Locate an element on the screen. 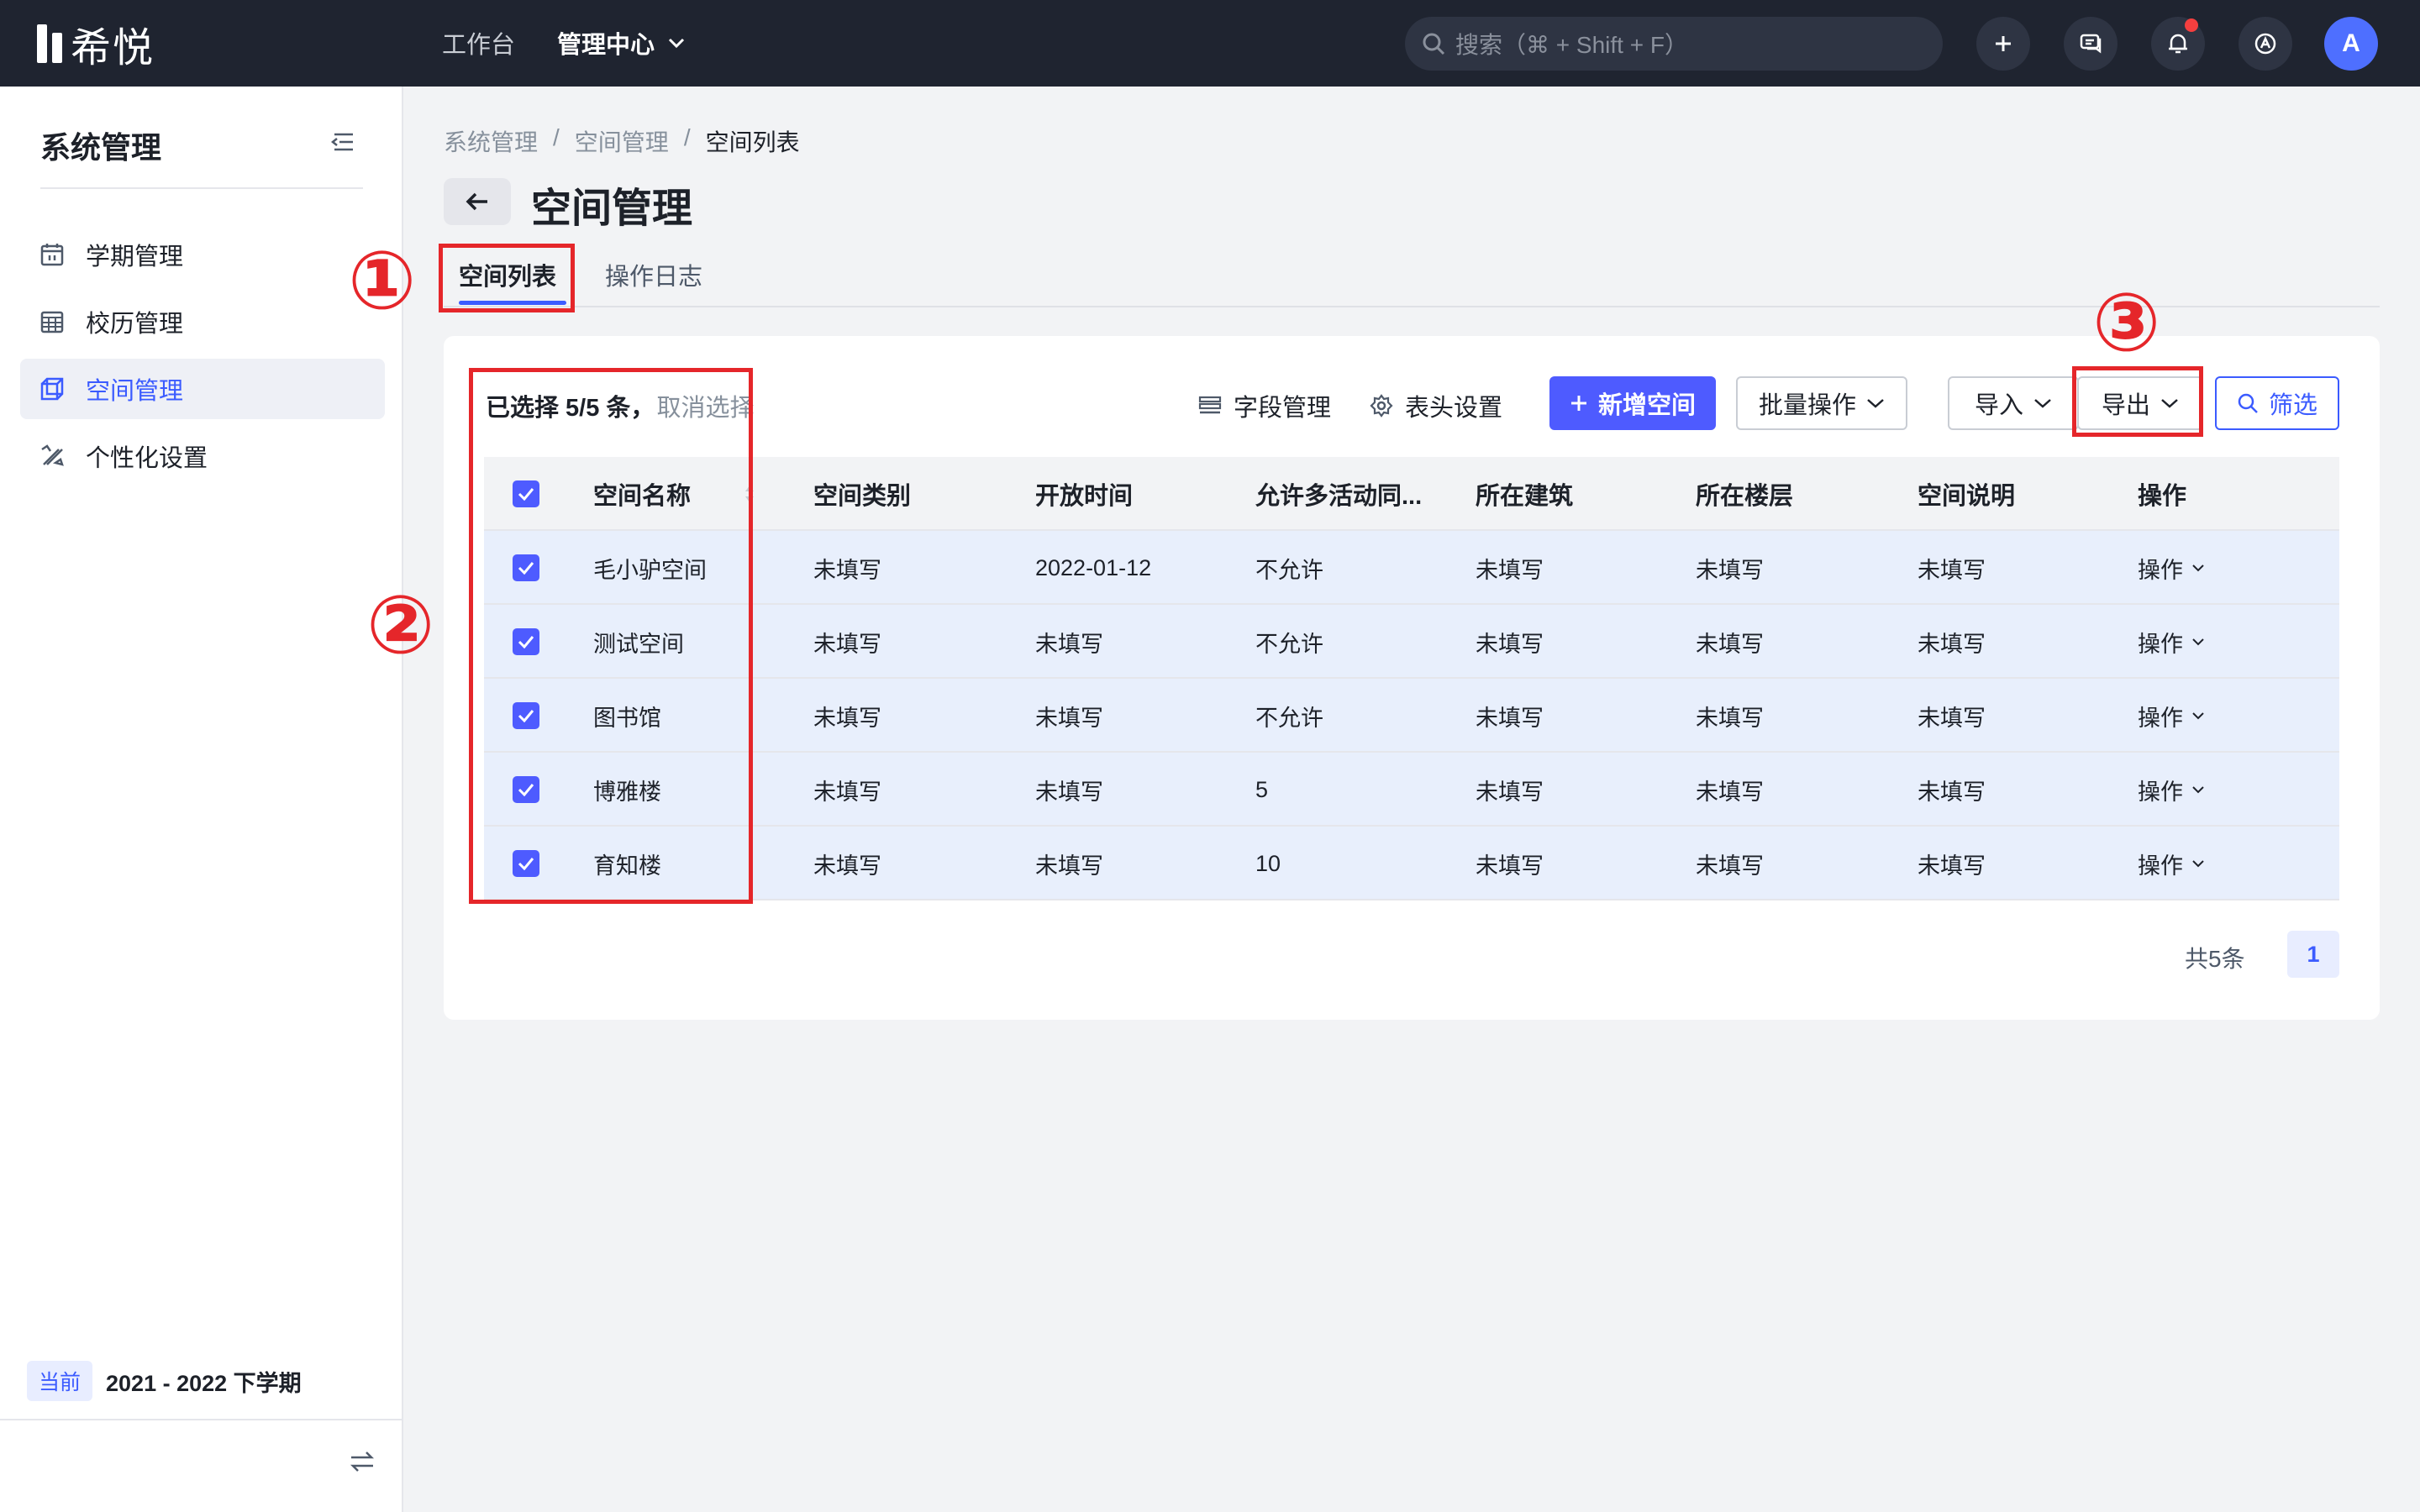 This screenshot has width=2420, height=1512. term-tag: 当前 is located at coordinates (60, 1381).